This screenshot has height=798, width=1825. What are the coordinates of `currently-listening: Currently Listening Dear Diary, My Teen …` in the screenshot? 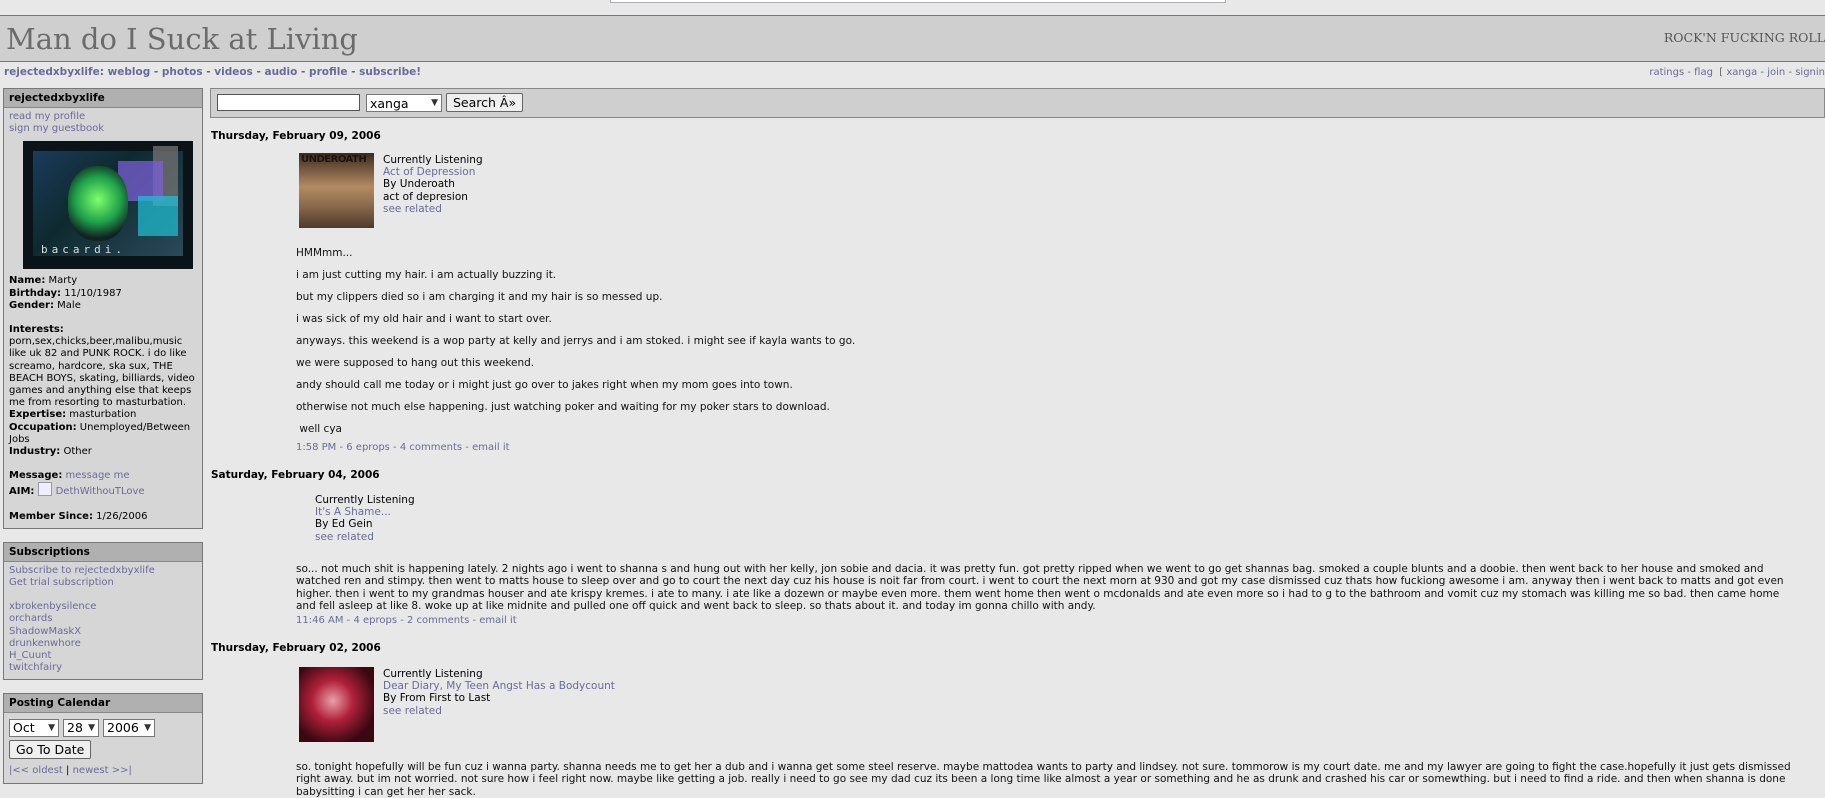 It's located at (499, 692).